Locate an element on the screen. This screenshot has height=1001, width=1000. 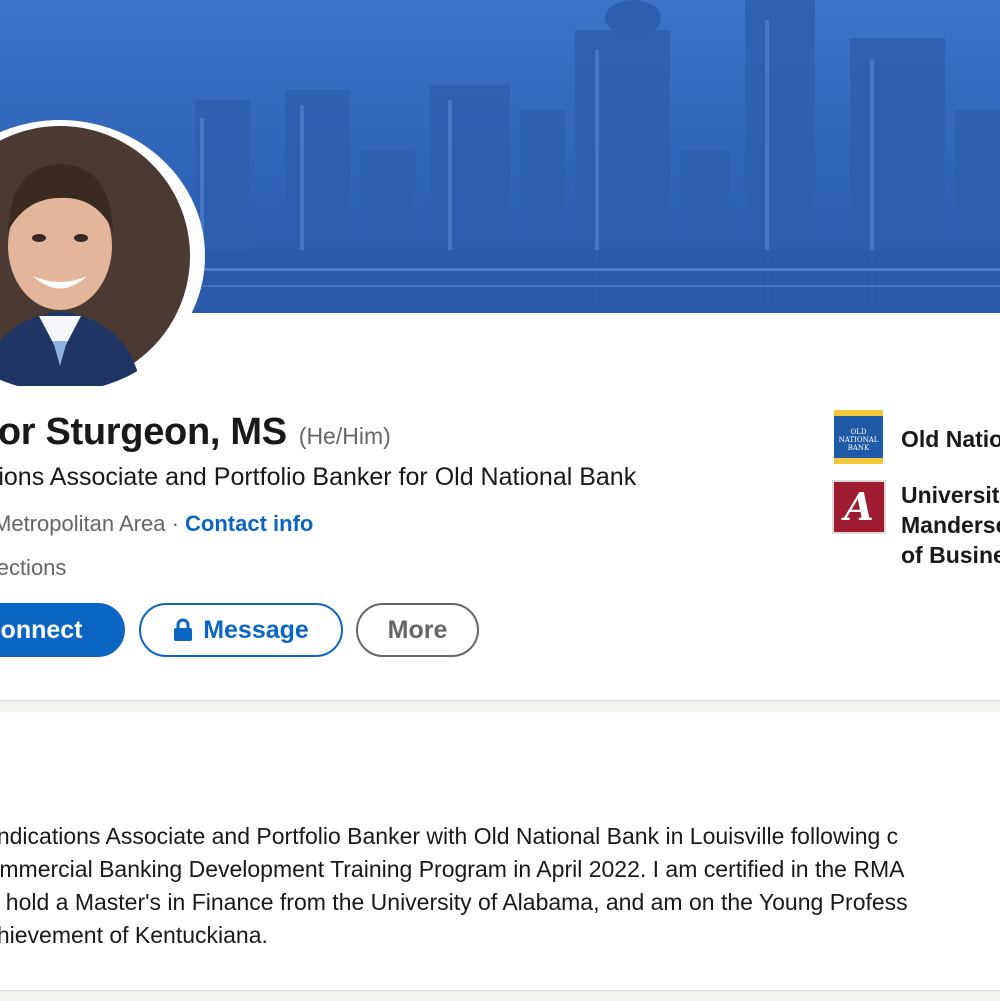
about-line: Achievement of Kentuckiana. is located at coordinates (134, 935).